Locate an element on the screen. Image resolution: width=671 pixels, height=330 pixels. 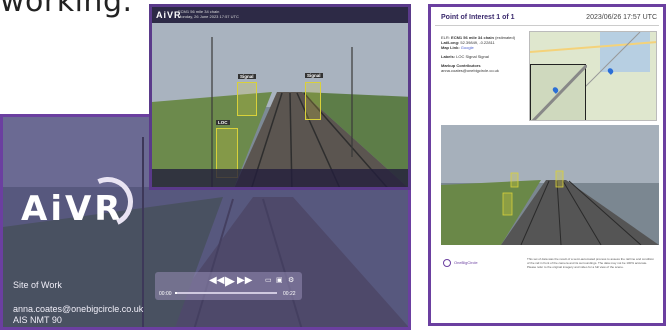
map-inset-roads is located at coordinates (560, 91).